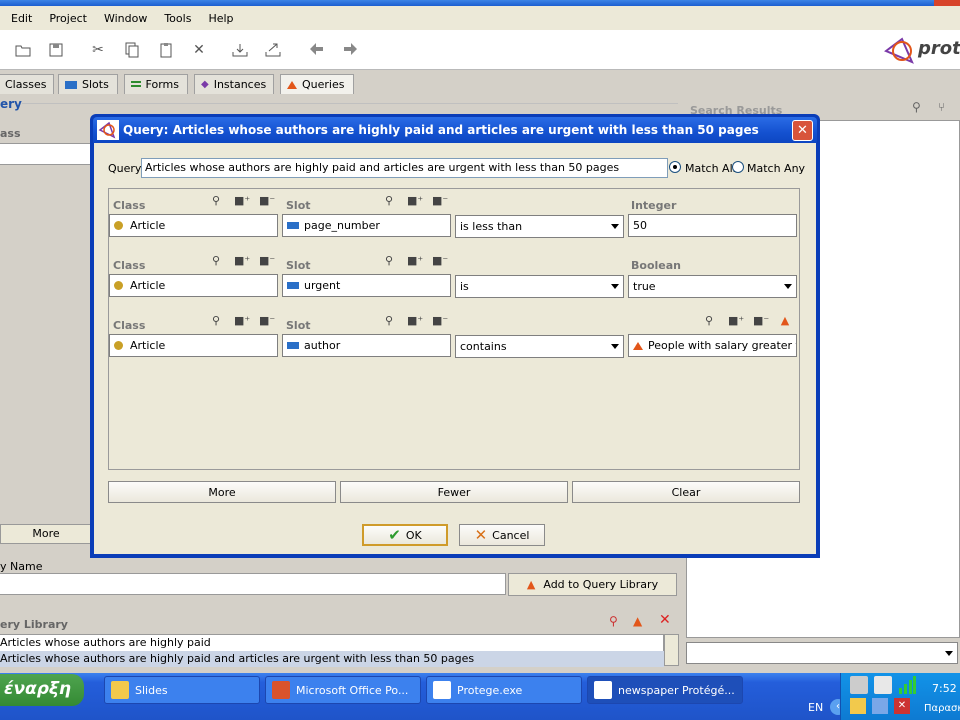 Image resolution: width=960 pixels, height=720 pixels. Describe the element at coordinates (156, 84) in the screenshot. I see `tab-forms: Forms` at that location.